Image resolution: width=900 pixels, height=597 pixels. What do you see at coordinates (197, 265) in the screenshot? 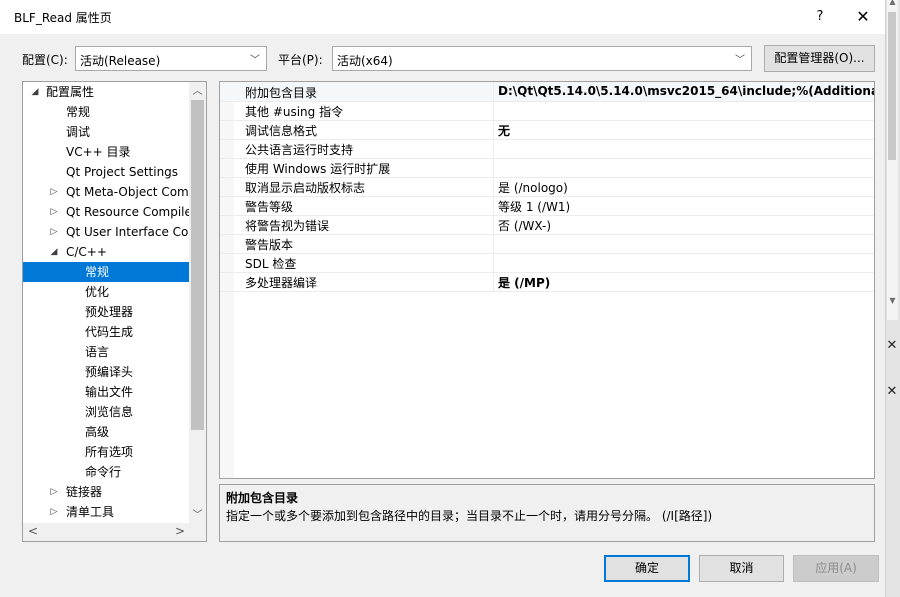
I see `tree-scrollbar-thumb` at bounding box center [197, 265].